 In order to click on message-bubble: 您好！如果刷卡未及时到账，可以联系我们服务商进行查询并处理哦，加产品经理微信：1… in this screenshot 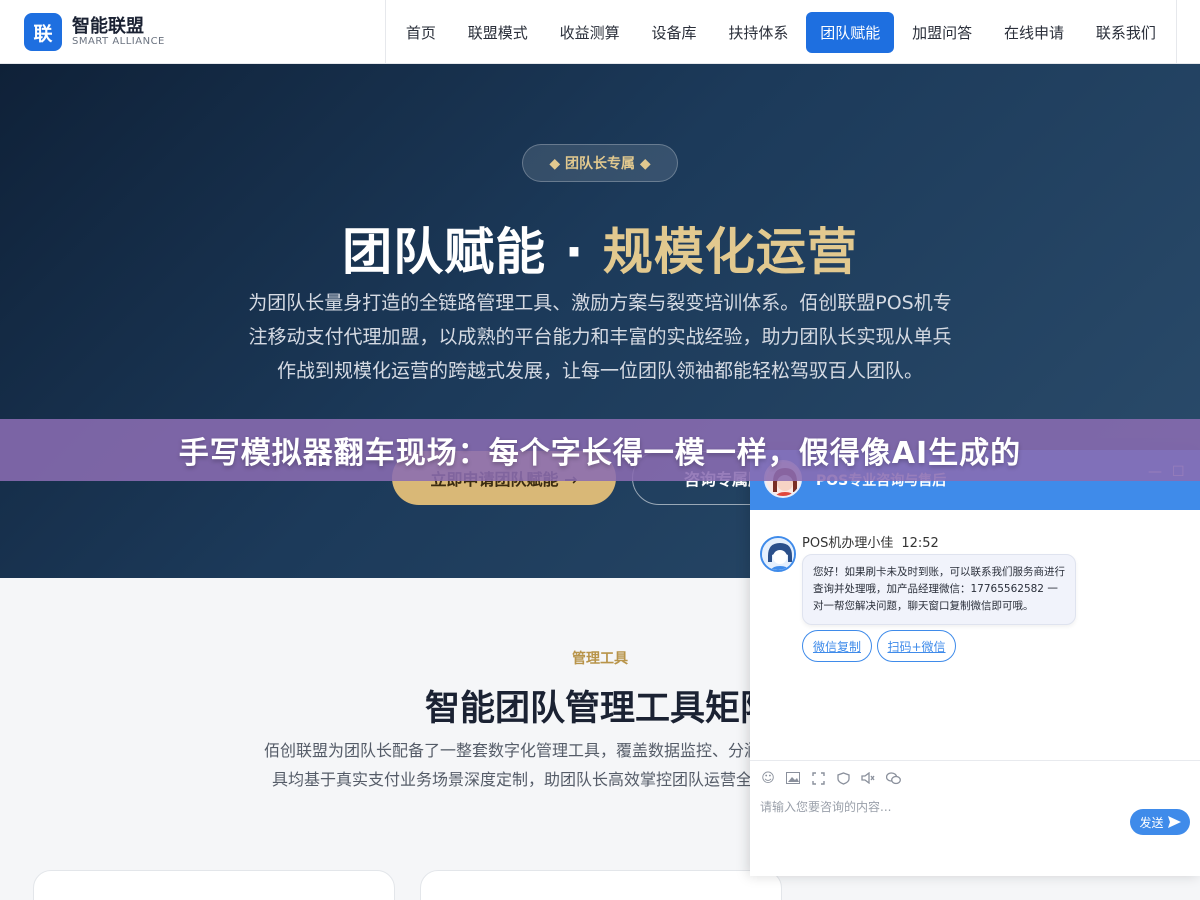, I will do `click(939, 589)`.